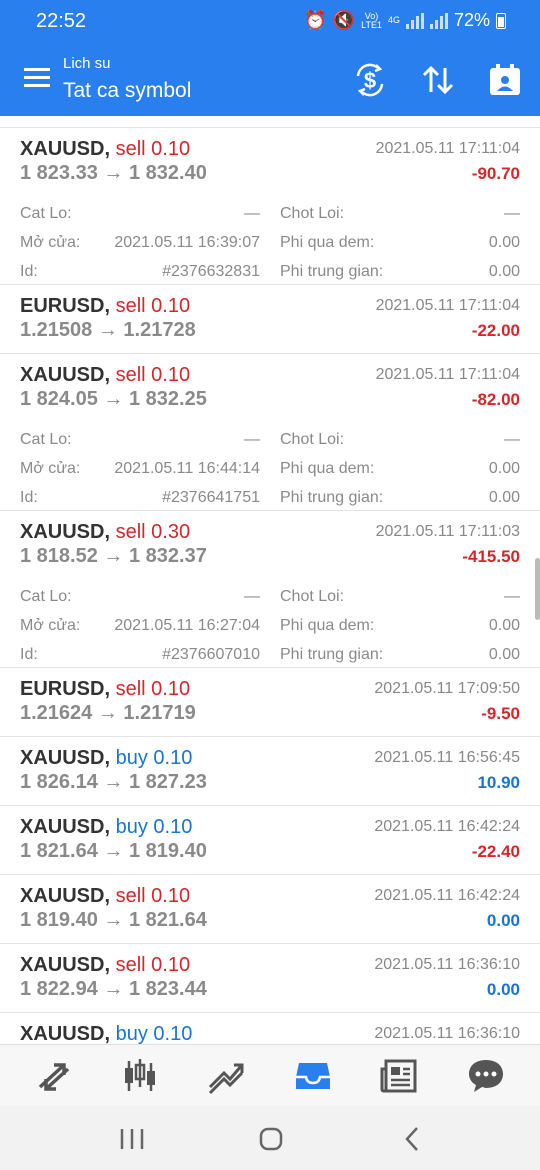  Describe the element at coordinates (399, 1076) in the screenshot. I see `news-icon` at that location.